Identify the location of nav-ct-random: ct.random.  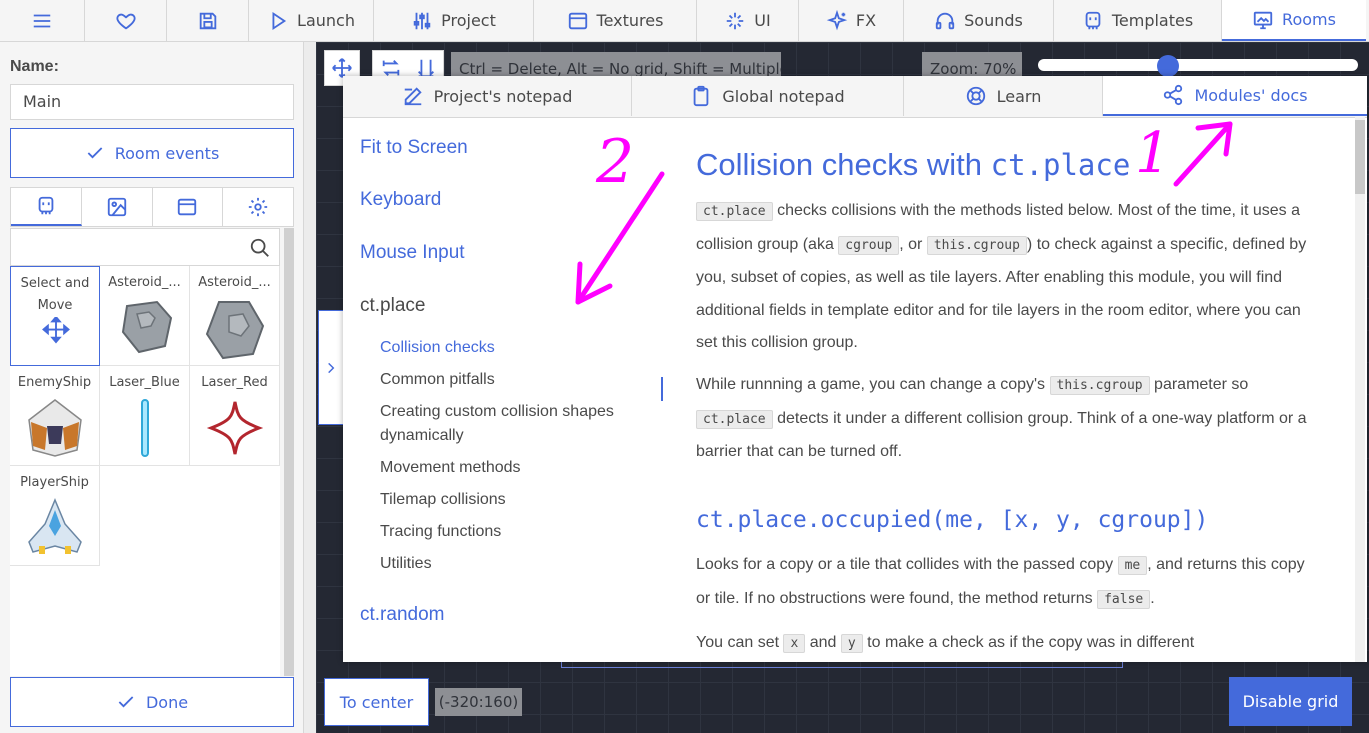
(402, 615).